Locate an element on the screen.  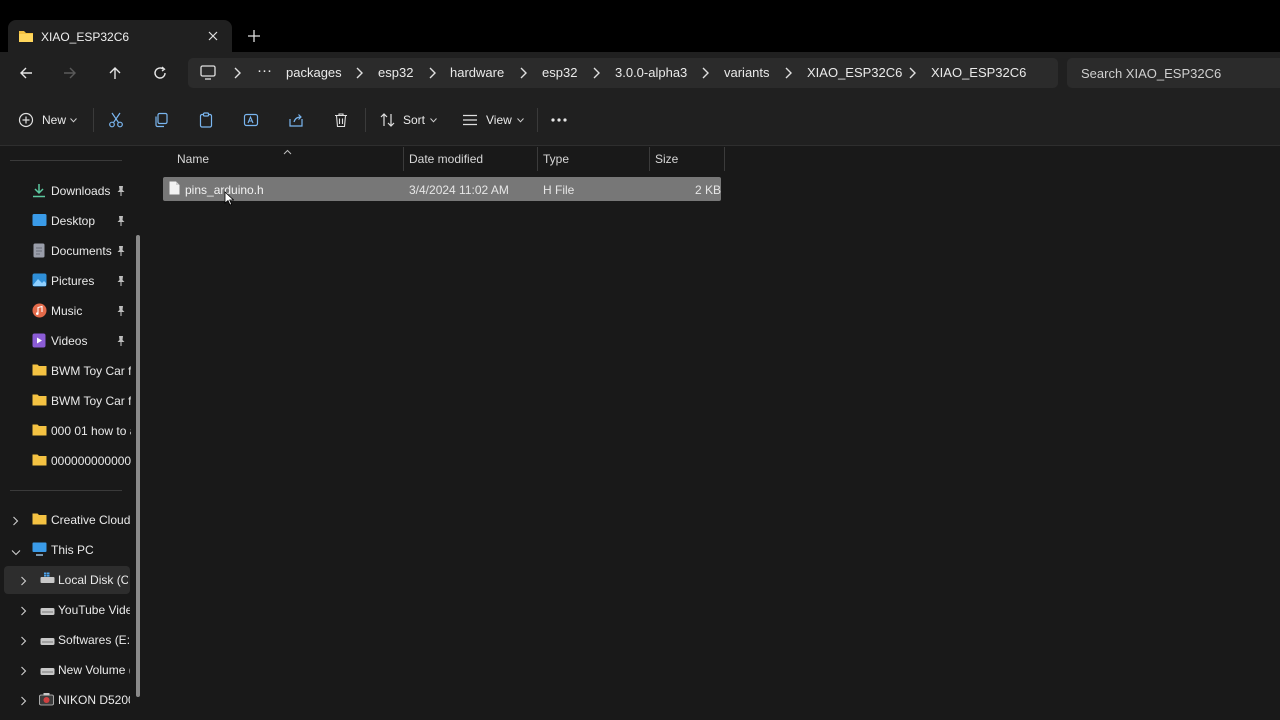
mouse-cursor-icon is located at coordinates (229, 200).